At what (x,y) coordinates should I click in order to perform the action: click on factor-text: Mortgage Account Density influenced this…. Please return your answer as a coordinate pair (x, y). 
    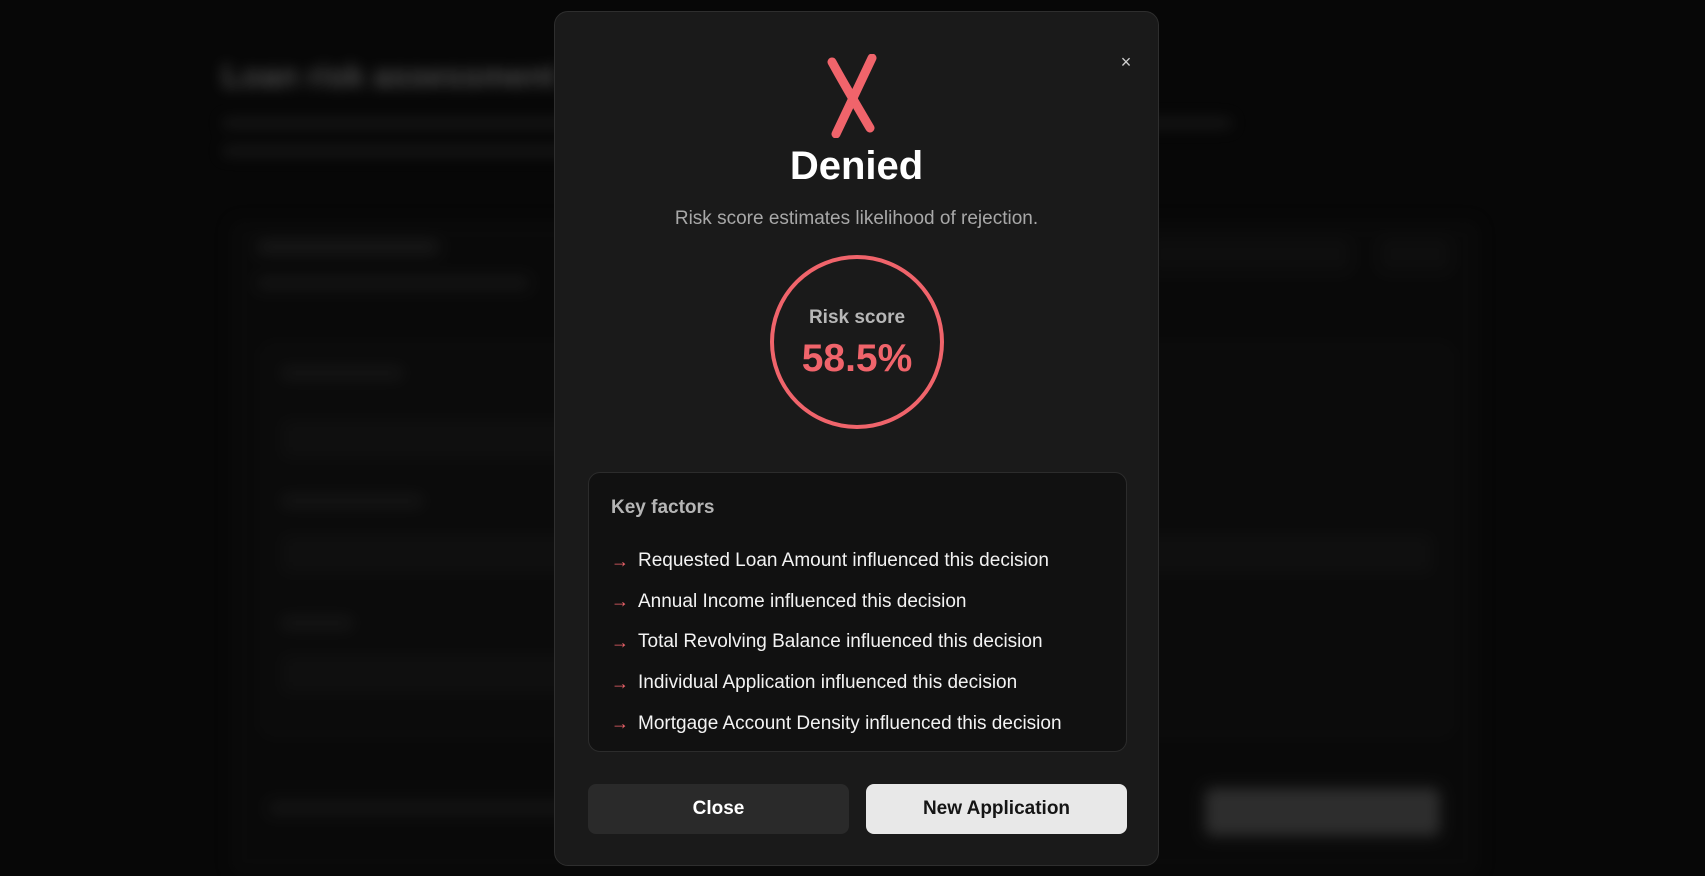
    Looking at the image, I should click on (850, 723).